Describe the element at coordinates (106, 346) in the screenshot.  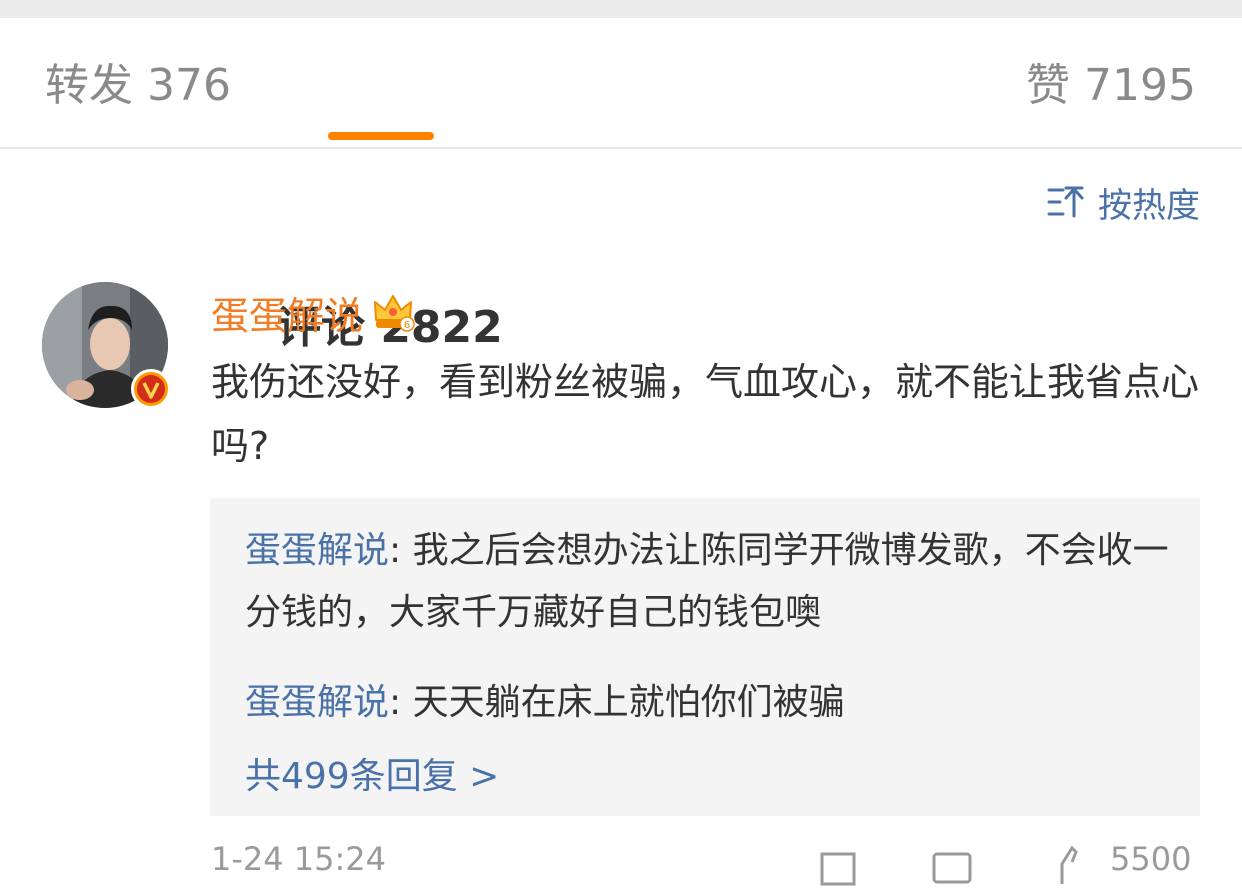
I see `avatar` at that location.